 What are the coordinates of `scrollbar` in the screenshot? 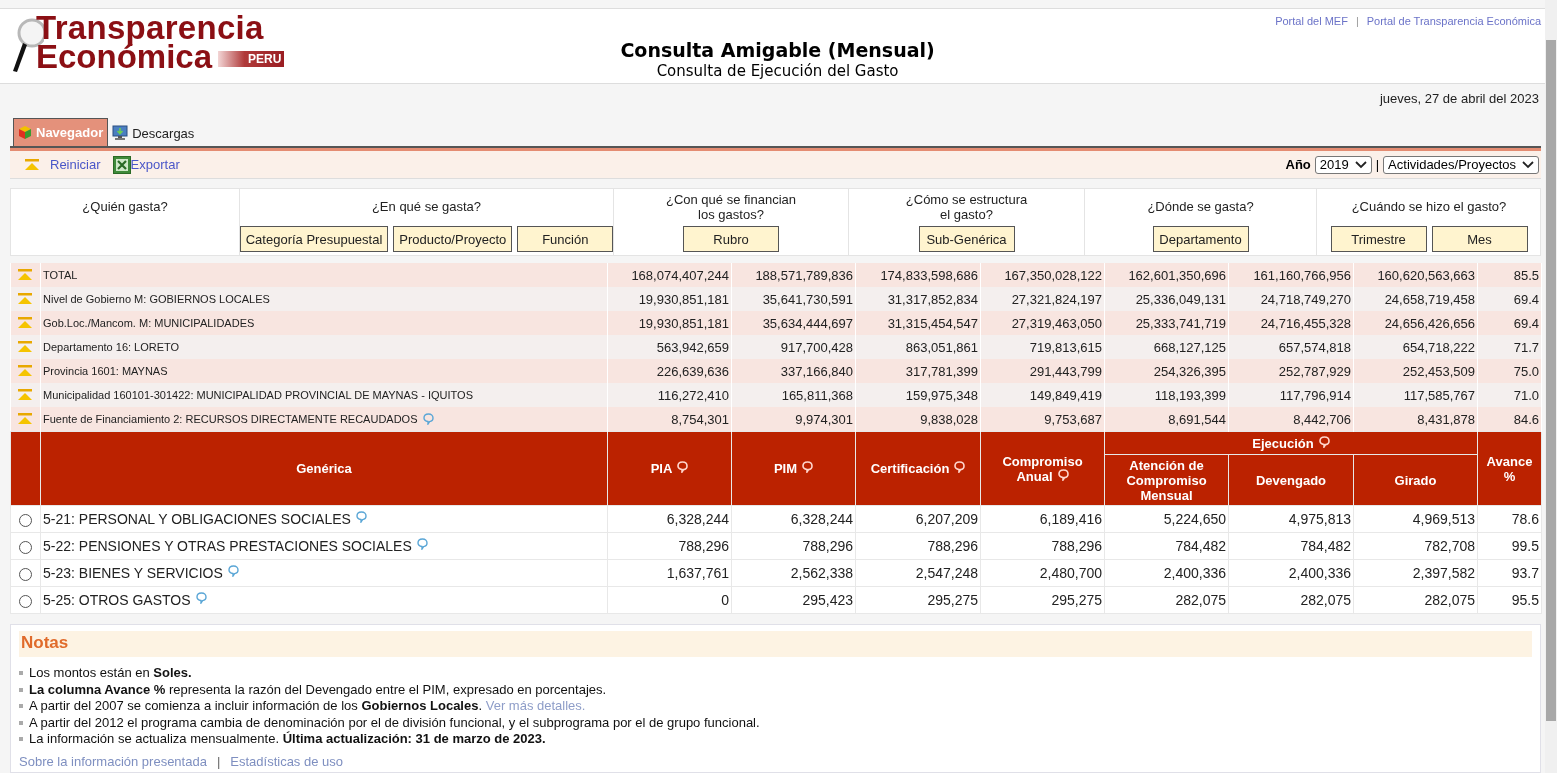 It's located at (1551, 386).